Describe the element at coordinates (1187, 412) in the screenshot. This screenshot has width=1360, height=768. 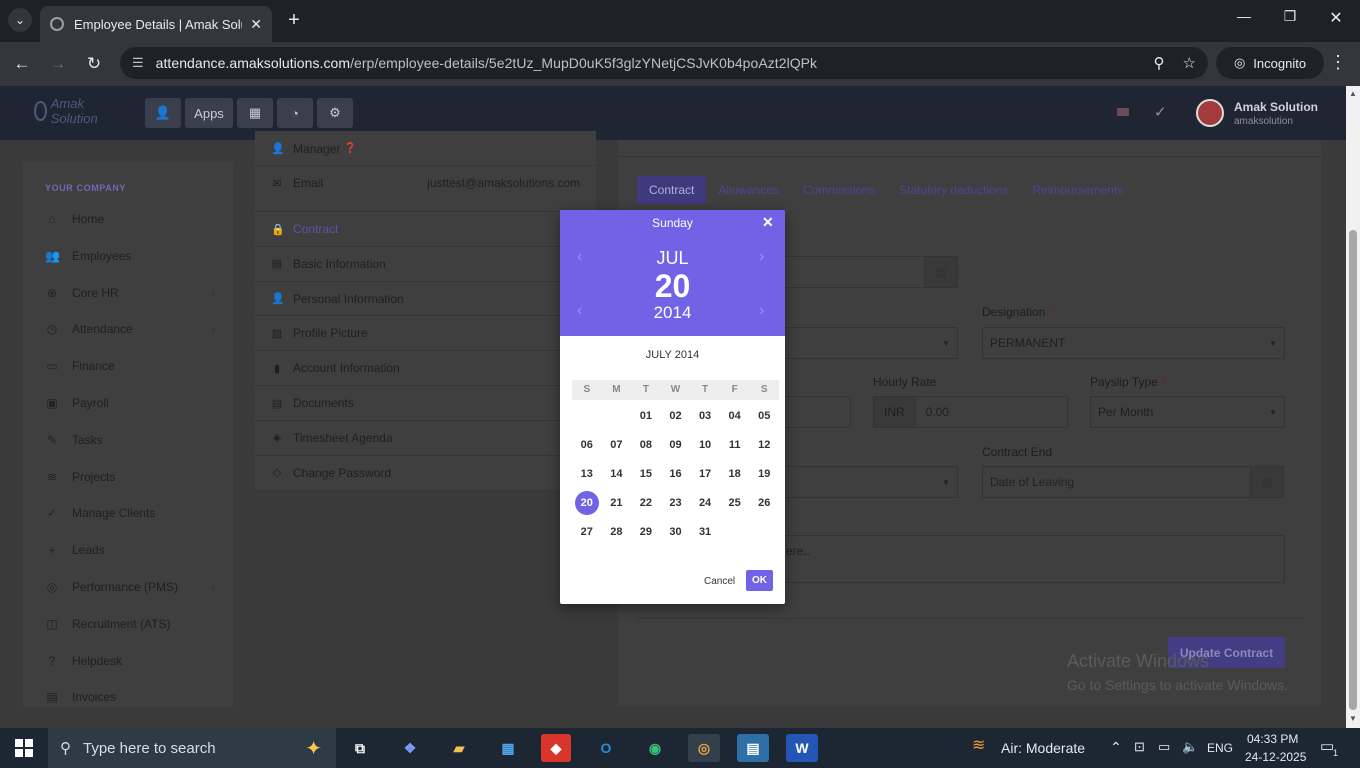
I see `payslip-type-select: Per Month ▼` at that location.